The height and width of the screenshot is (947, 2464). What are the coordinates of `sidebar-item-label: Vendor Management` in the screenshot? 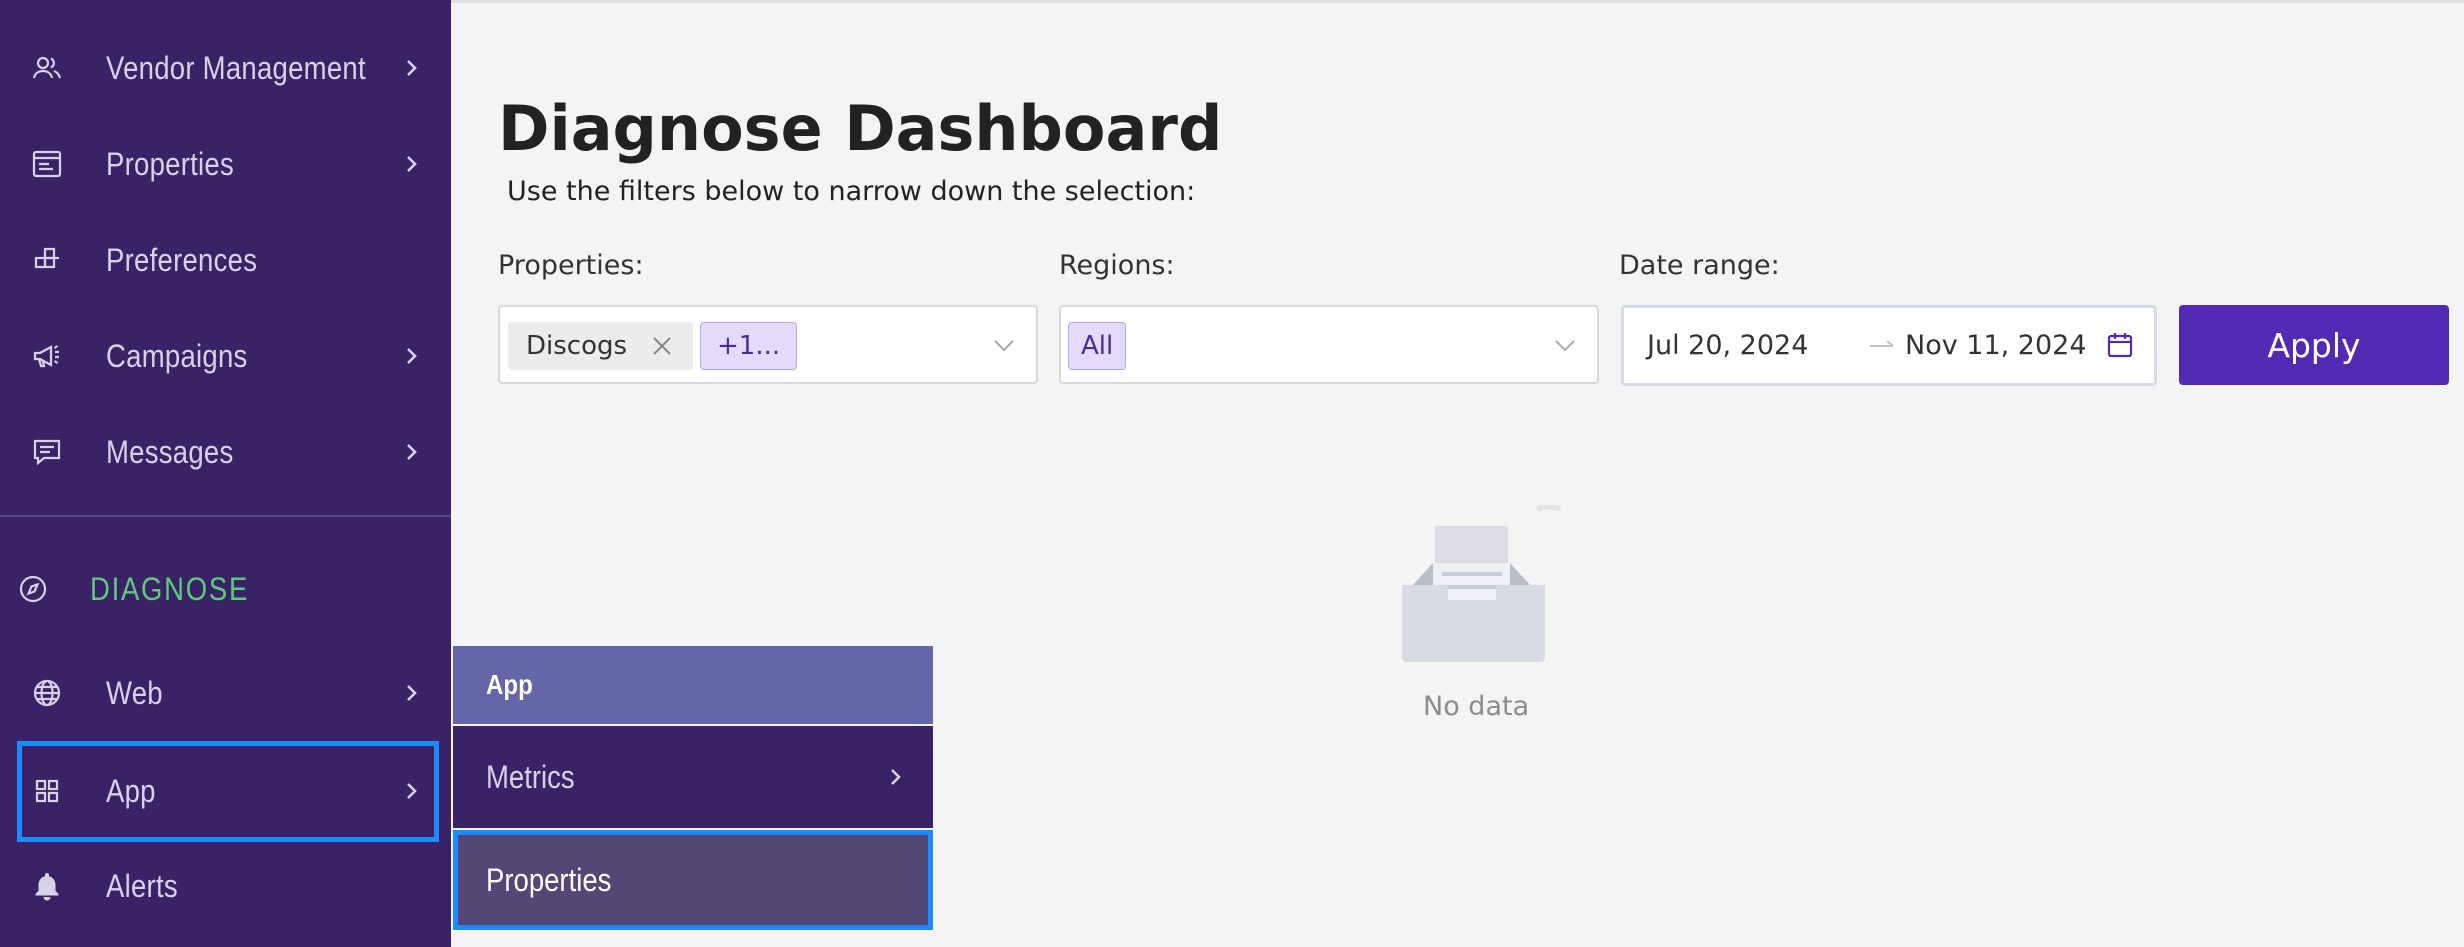 It's located at (236, 67).